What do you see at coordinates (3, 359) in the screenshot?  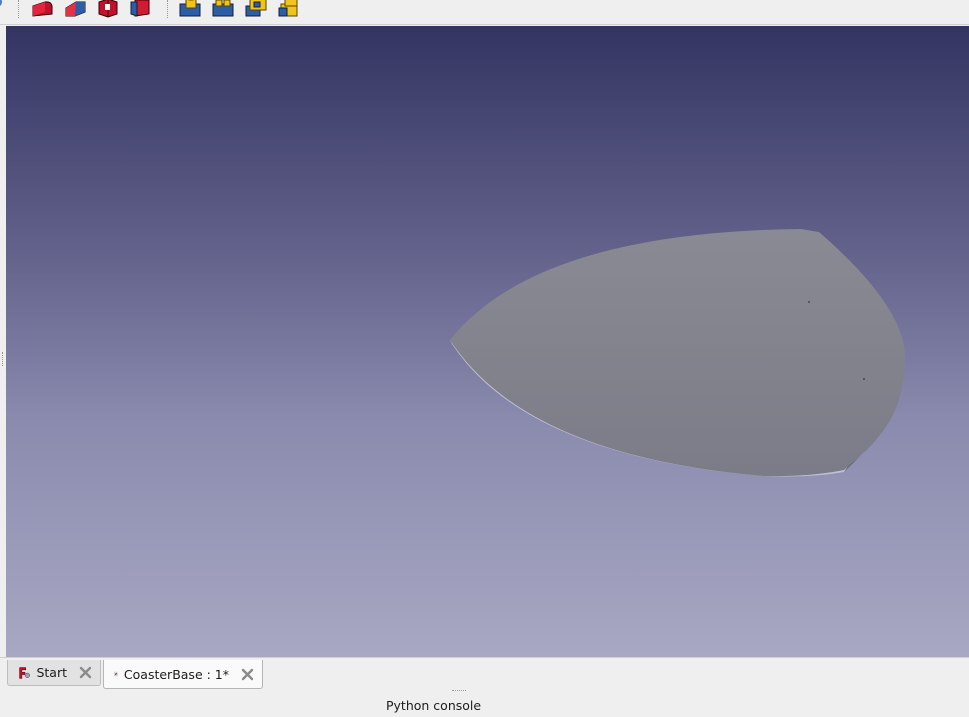 I see `dock-resize-handle` at bounding box center [3, 359].